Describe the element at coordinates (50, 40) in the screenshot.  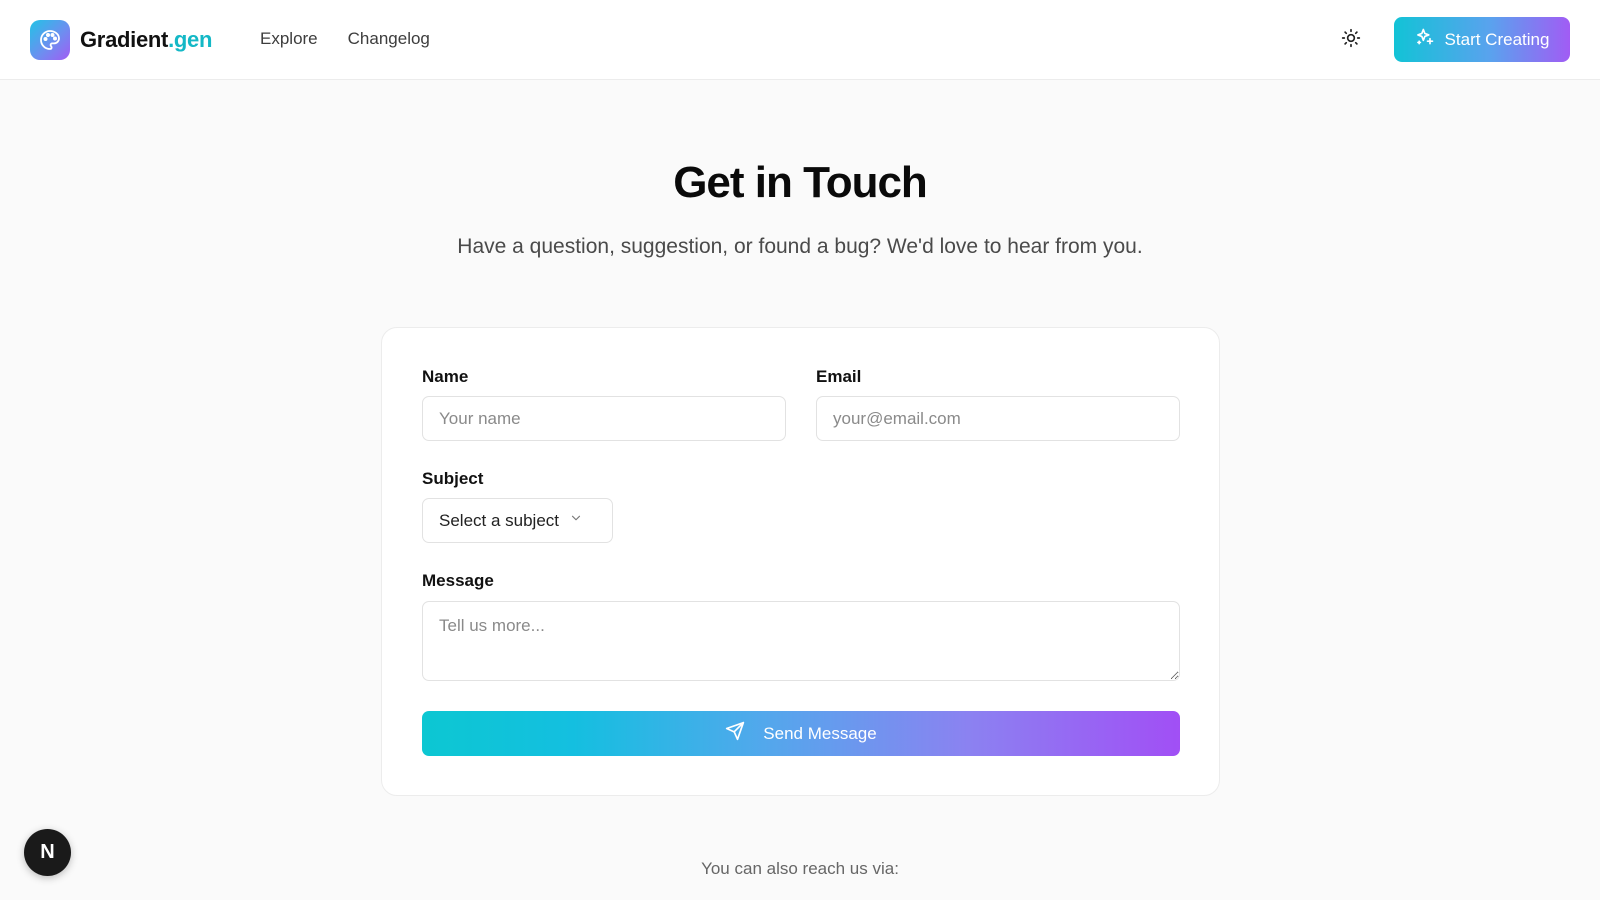
I see `palette-icon` at that location.